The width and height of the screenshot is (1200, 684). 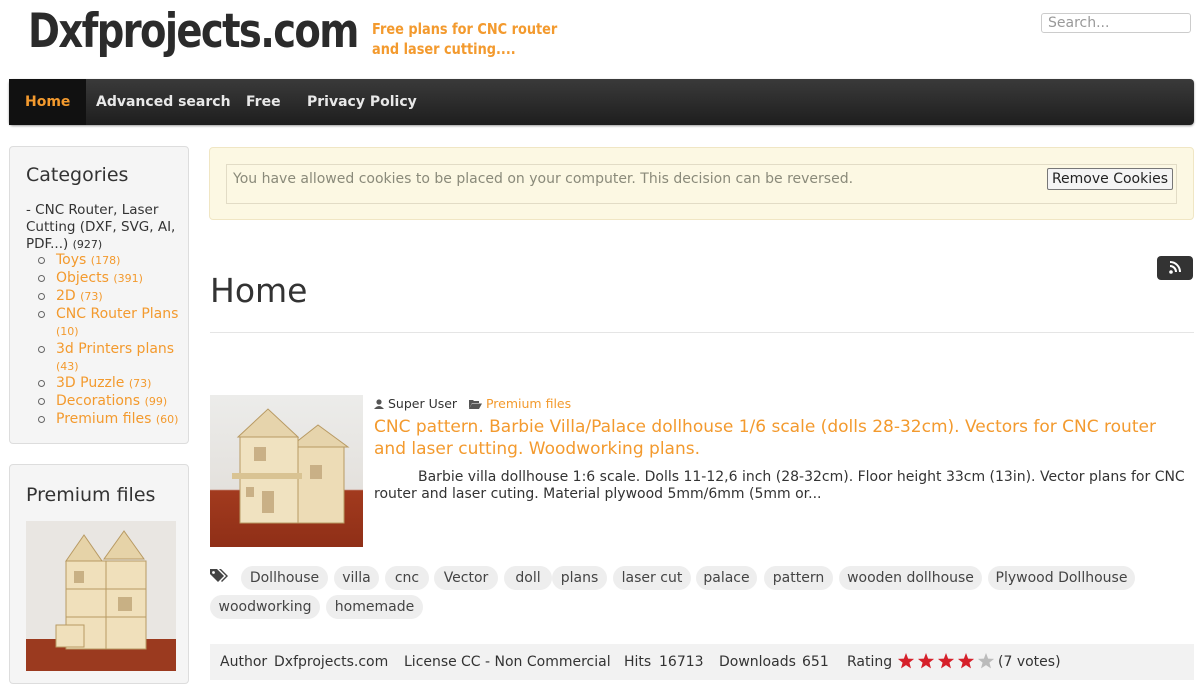 What do you see at coordinates (475, 404) in the screenshot?
I see `folder-open-icon` at bounding box center [475, 404].